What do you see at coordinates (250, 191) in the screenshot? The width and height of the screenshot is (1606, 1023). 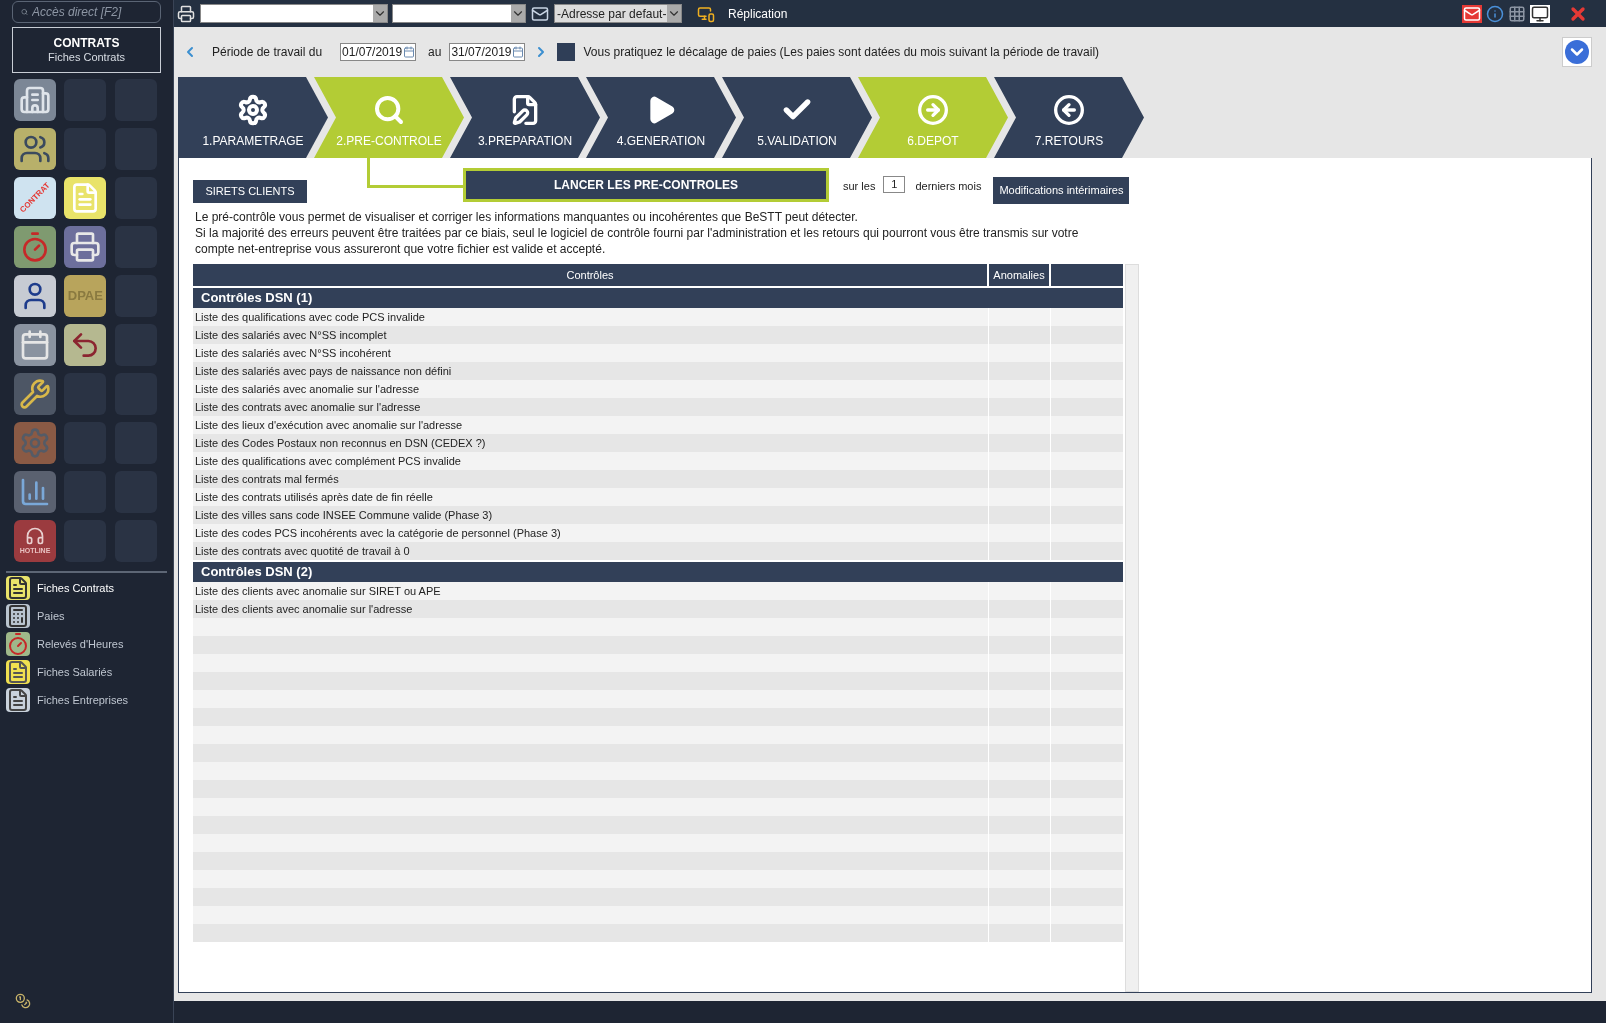 I see `sirets-button: SIRETS CLIENTS` at bounding box center [250, 191].